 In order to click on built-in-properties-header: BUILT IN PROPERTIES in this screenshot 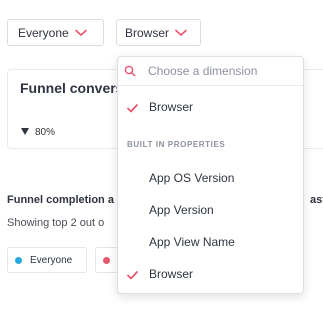, I will do `click(176, 144)`.